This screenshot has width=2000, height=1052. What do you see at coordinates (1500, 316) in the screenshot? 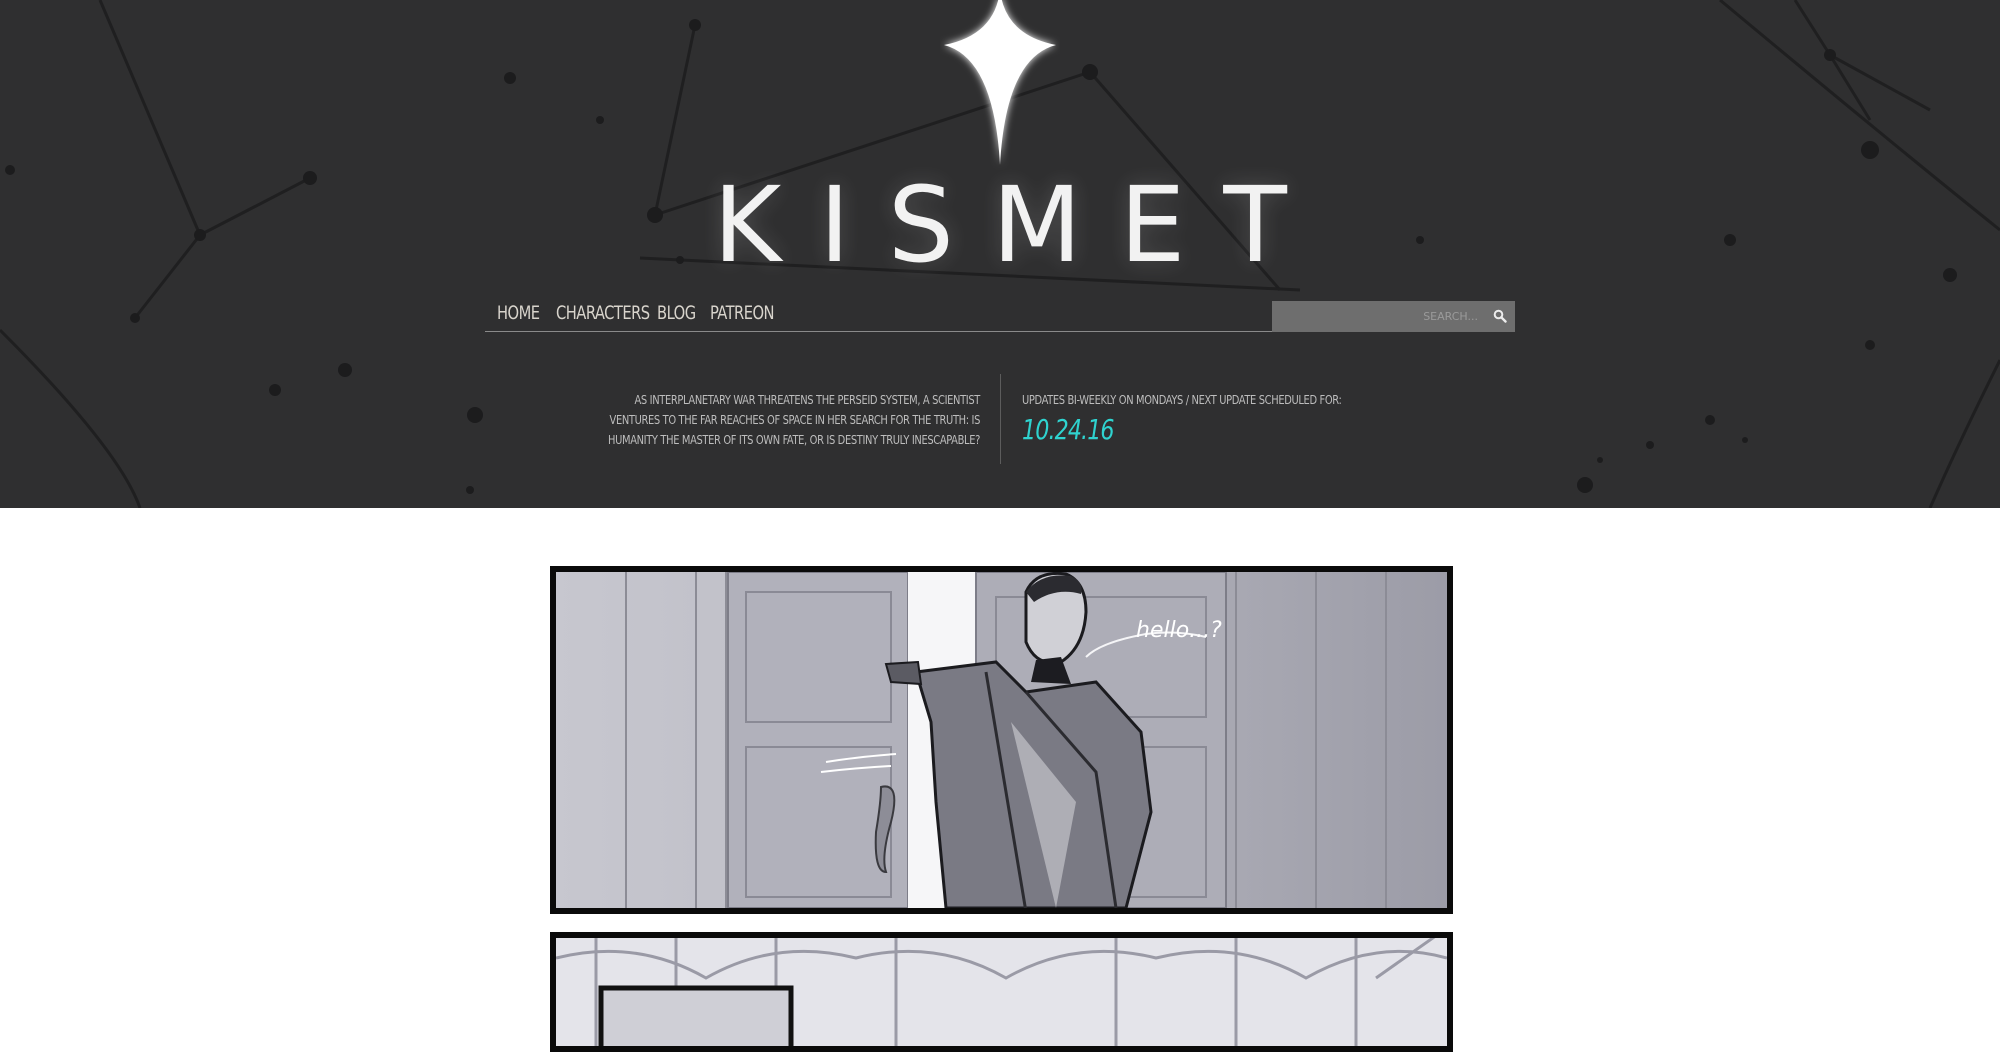
I see `search-icon` at bounding box center [1500, 316].